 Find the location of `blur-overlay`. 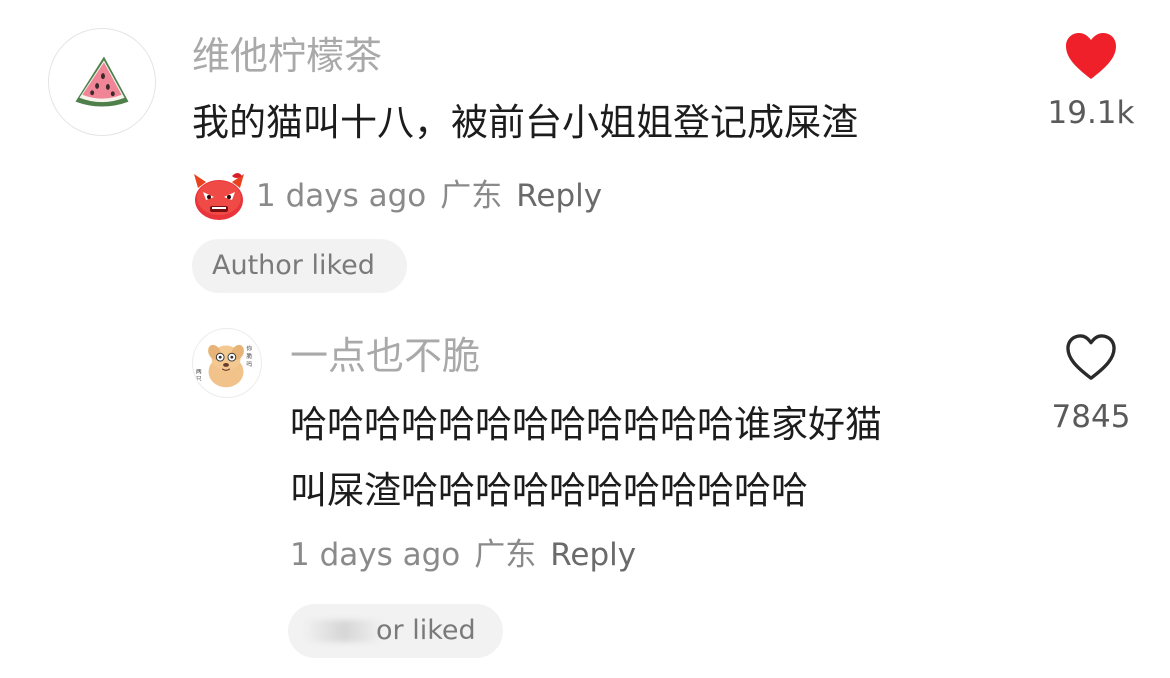

blur-overlay is located at coordinates (344, 631).